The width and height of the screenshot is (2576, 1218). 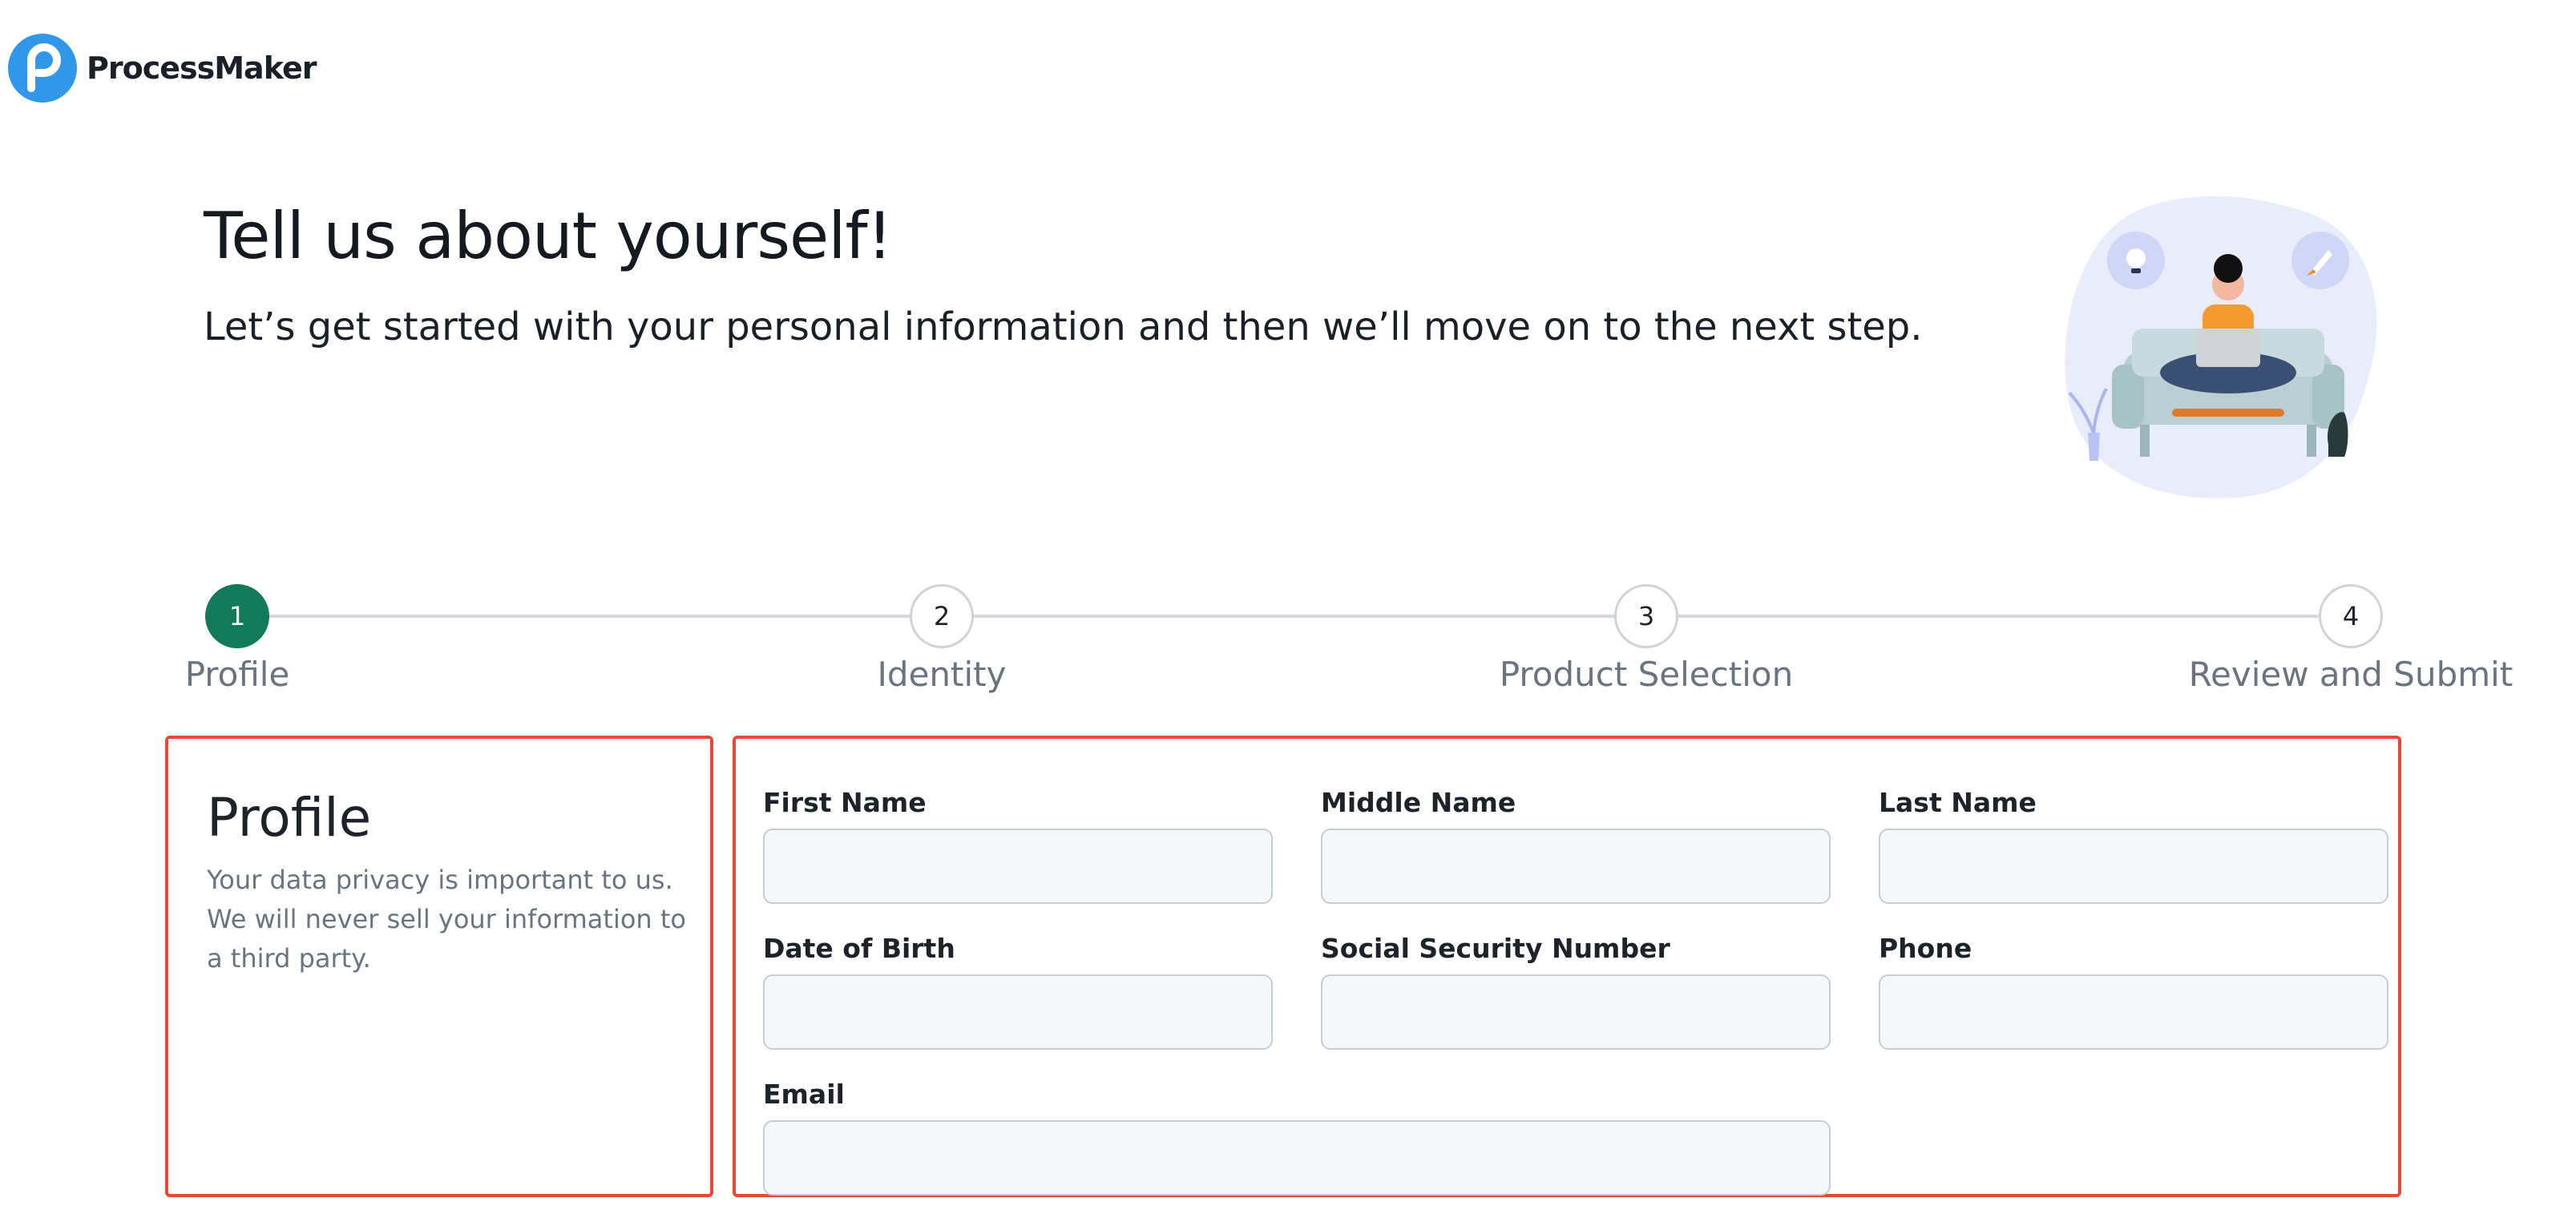 What do you see at coordinates (859, 948) in the screenshot?
I see `date-of-birth-label: Date of Birth` at bounding box center [859, 948].